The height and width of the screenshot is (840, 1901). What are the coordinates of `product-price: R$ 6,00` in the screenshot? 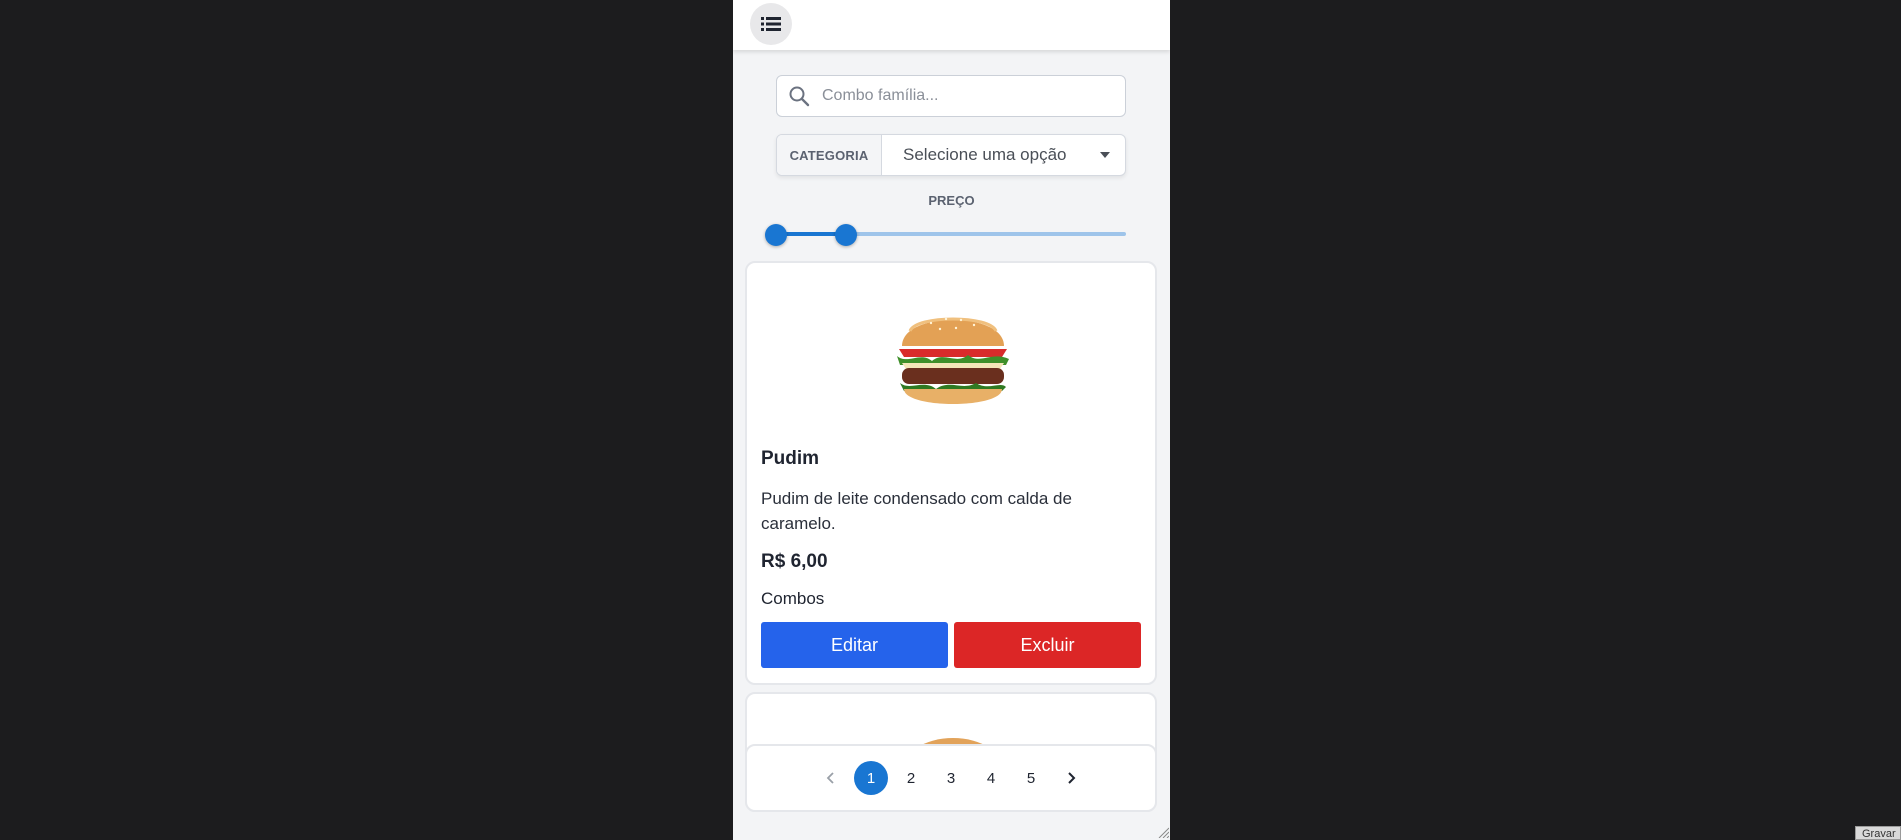 It's located at (794, 561).